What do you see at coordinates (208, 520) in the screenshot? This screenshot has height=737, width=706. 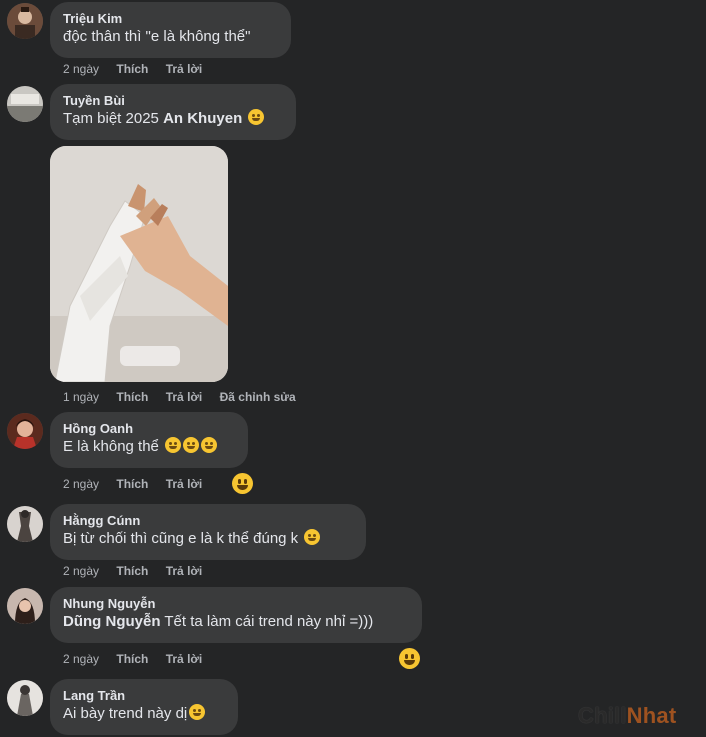 I see `author-name: Hằngg Cúnn` at bounding box center [208, 520].